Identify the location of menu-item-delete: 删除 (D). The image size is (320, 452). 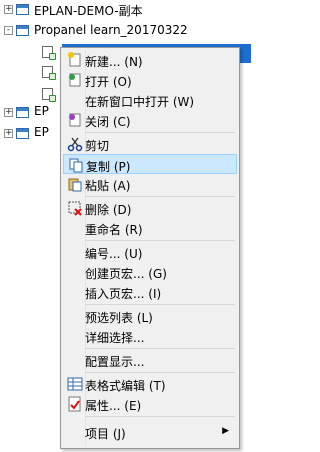
(150, 208).